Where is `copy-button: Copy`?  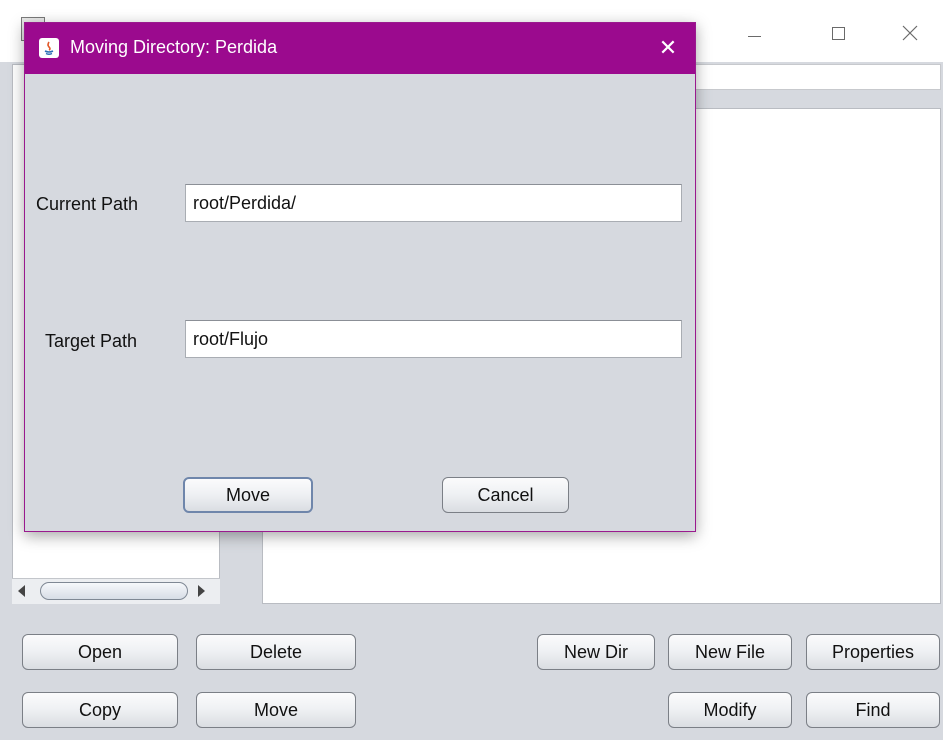
copy-button: Copy is located at coordinates (100, 710).